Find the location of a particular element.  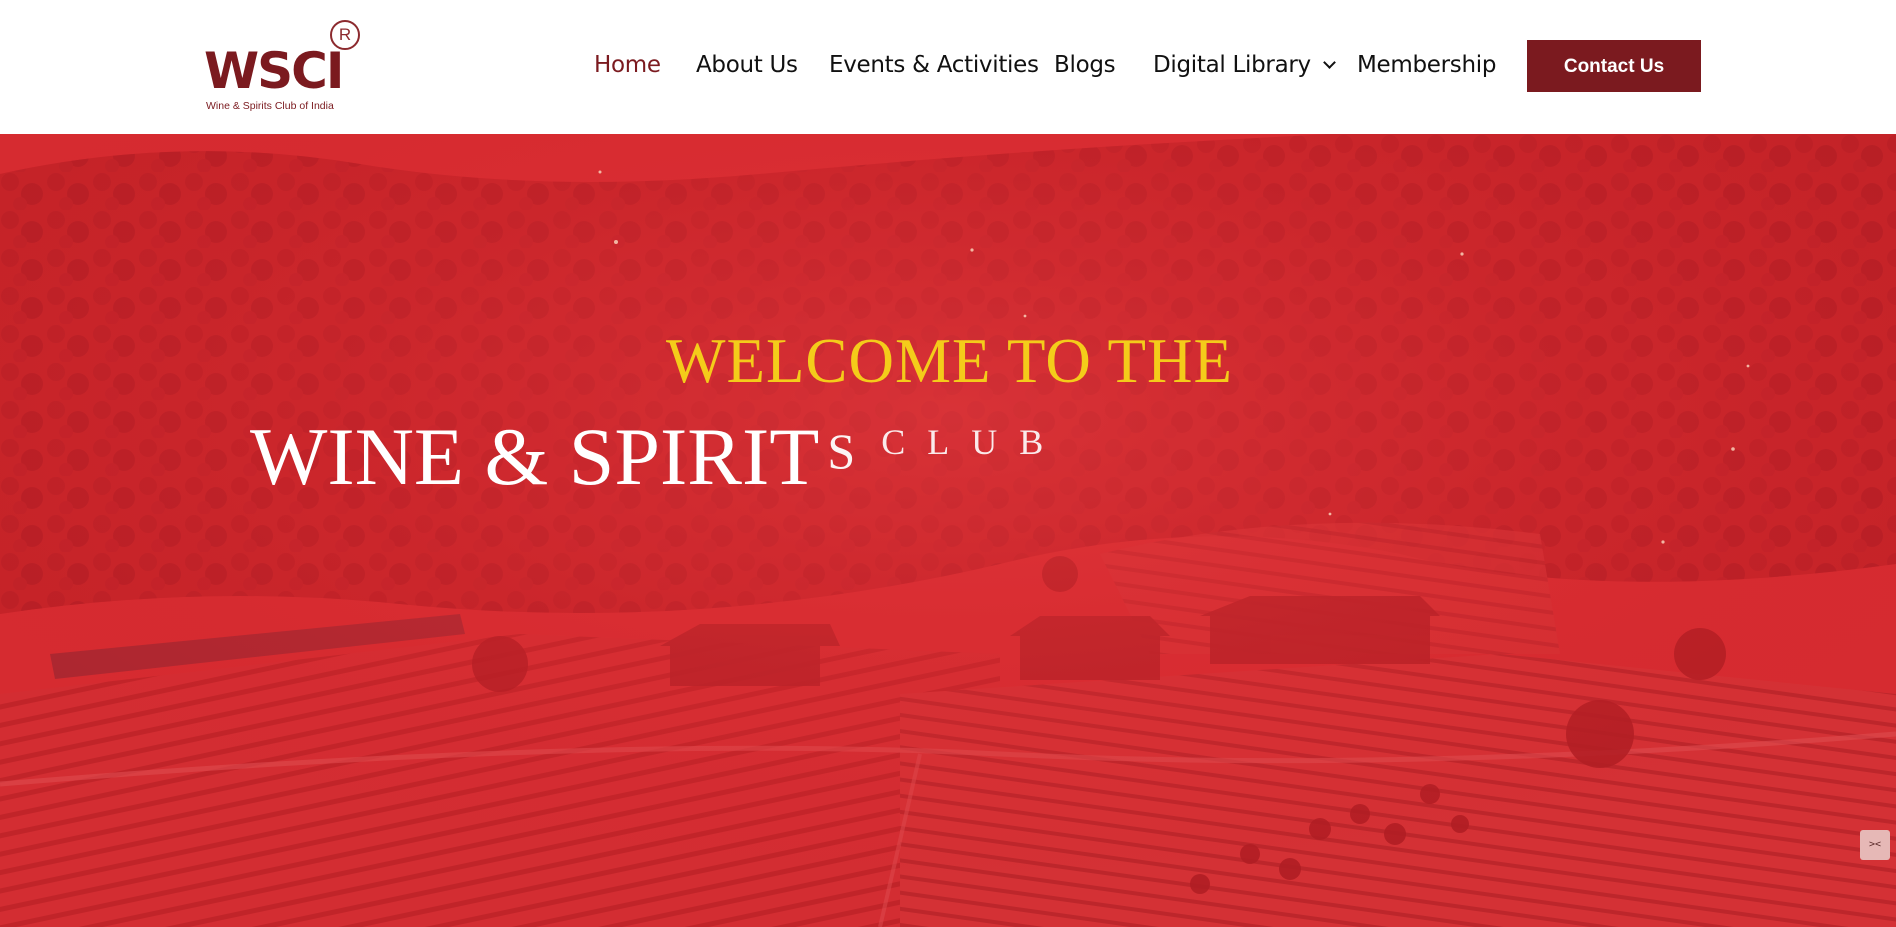

hero-club-heading-club: CLUB is located at coordinates (973, 442).